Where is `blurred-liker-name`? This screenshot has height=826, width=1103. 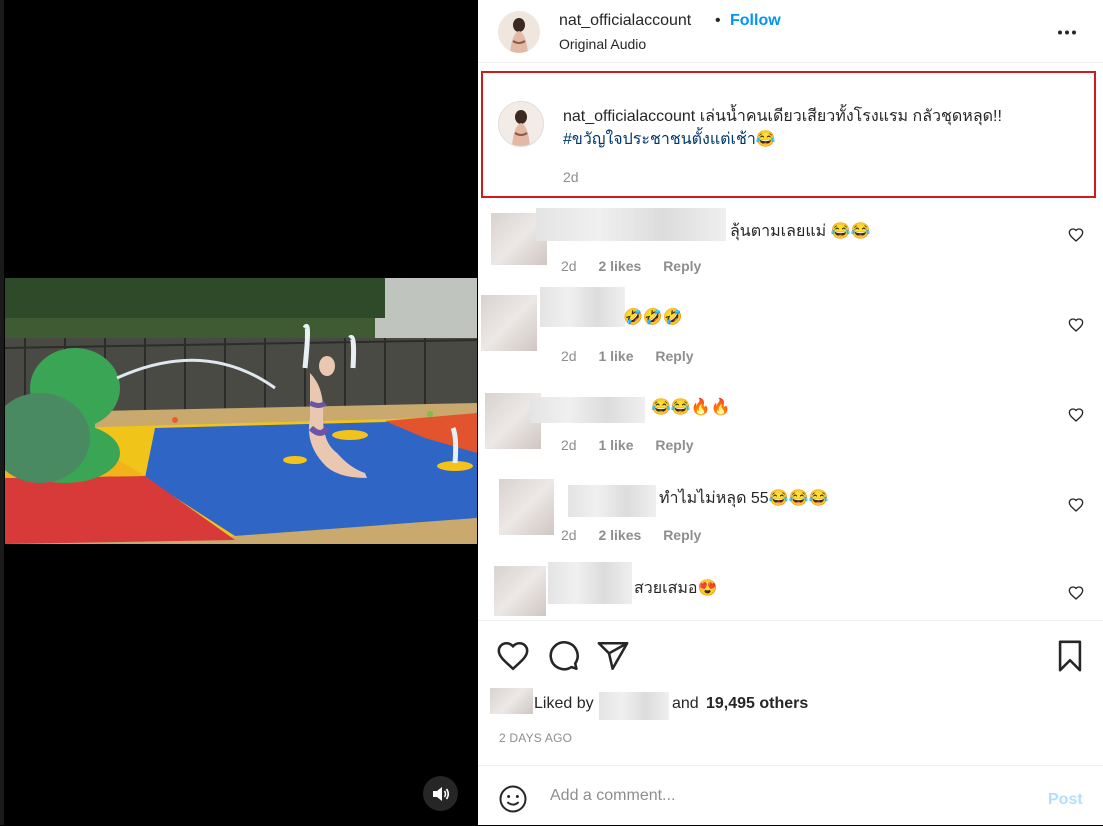
blurred-liker-name is located at coordinates (634, 706).